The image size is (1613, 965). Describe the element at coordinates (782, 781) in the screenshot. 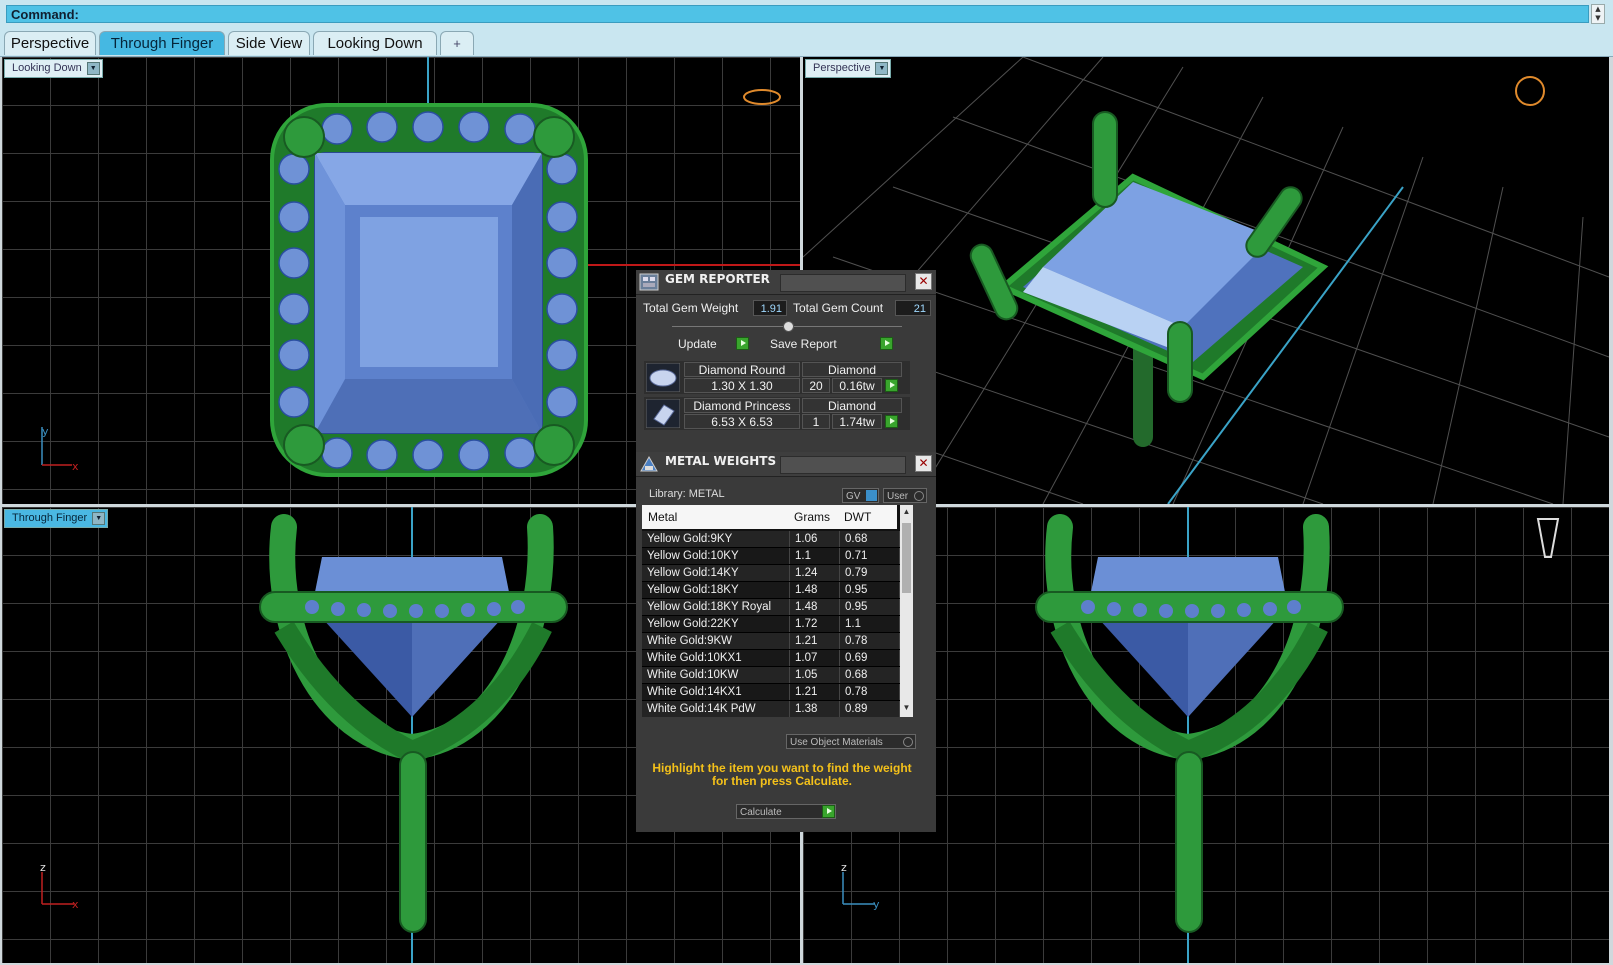

I see `instruction-line-2: for then press Calculate.` at that location.